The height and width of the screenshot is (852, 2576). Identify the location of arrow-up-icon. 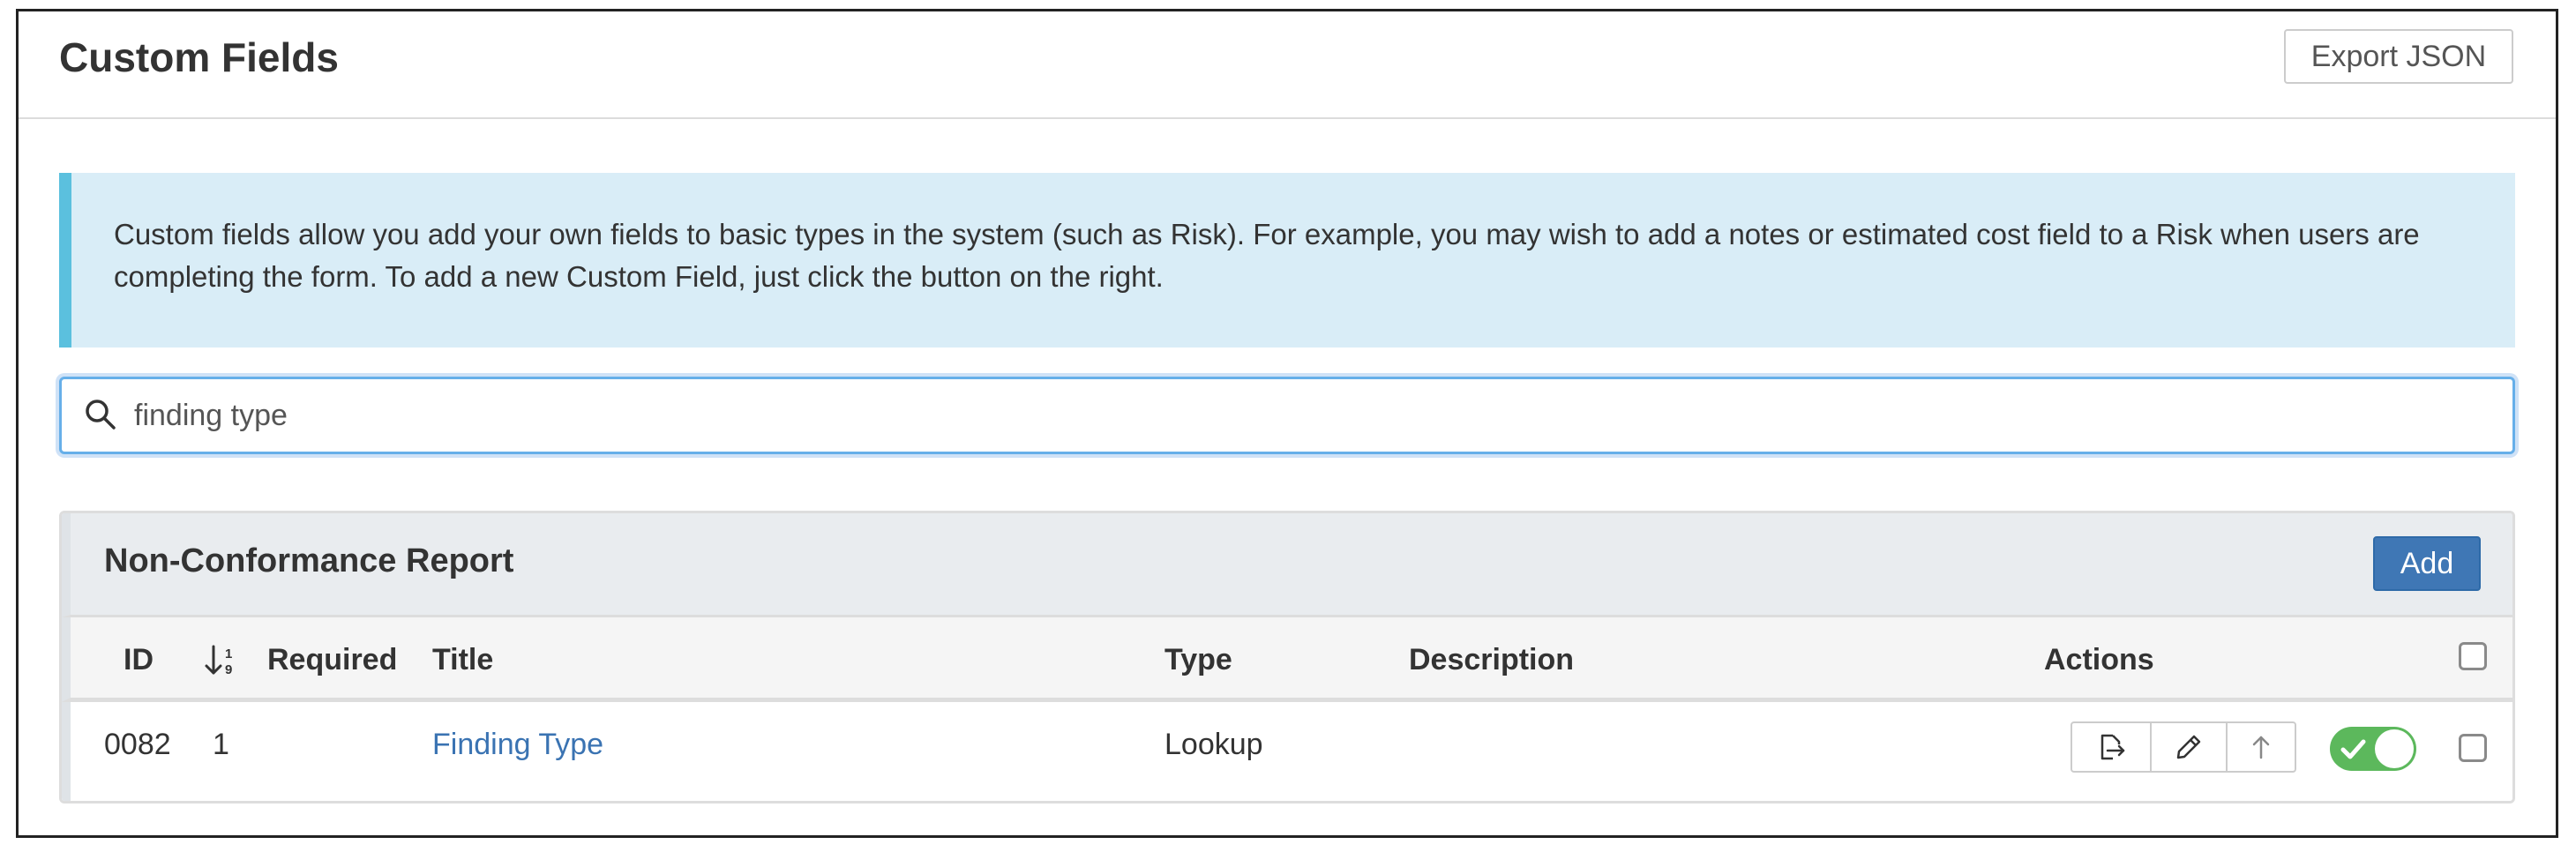
(2261, 747).